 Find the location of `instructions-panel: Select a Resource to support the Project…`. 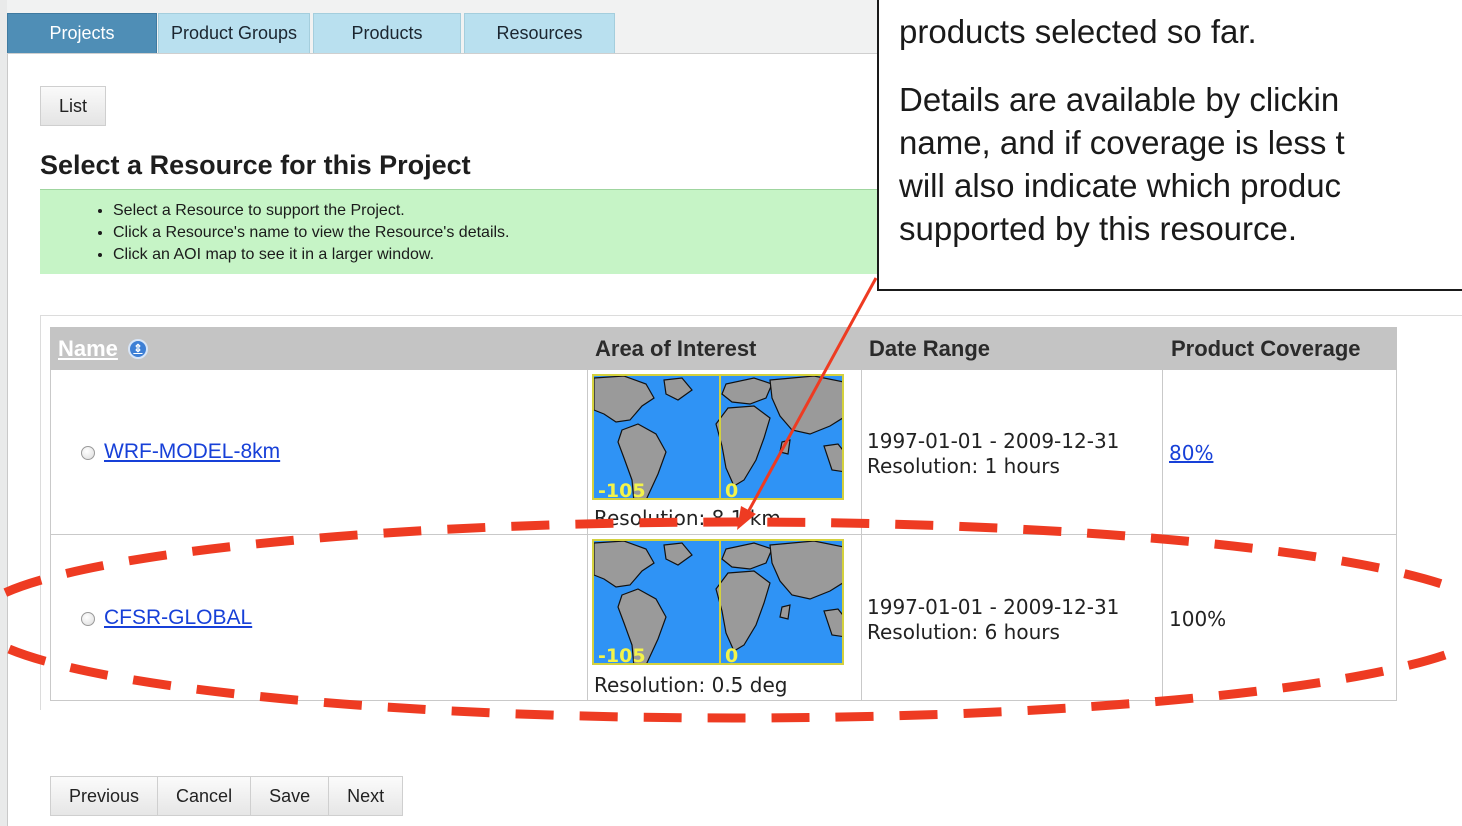

instructions-panel: Select a Resource to support the Project… is located at coordinates (480, 231).